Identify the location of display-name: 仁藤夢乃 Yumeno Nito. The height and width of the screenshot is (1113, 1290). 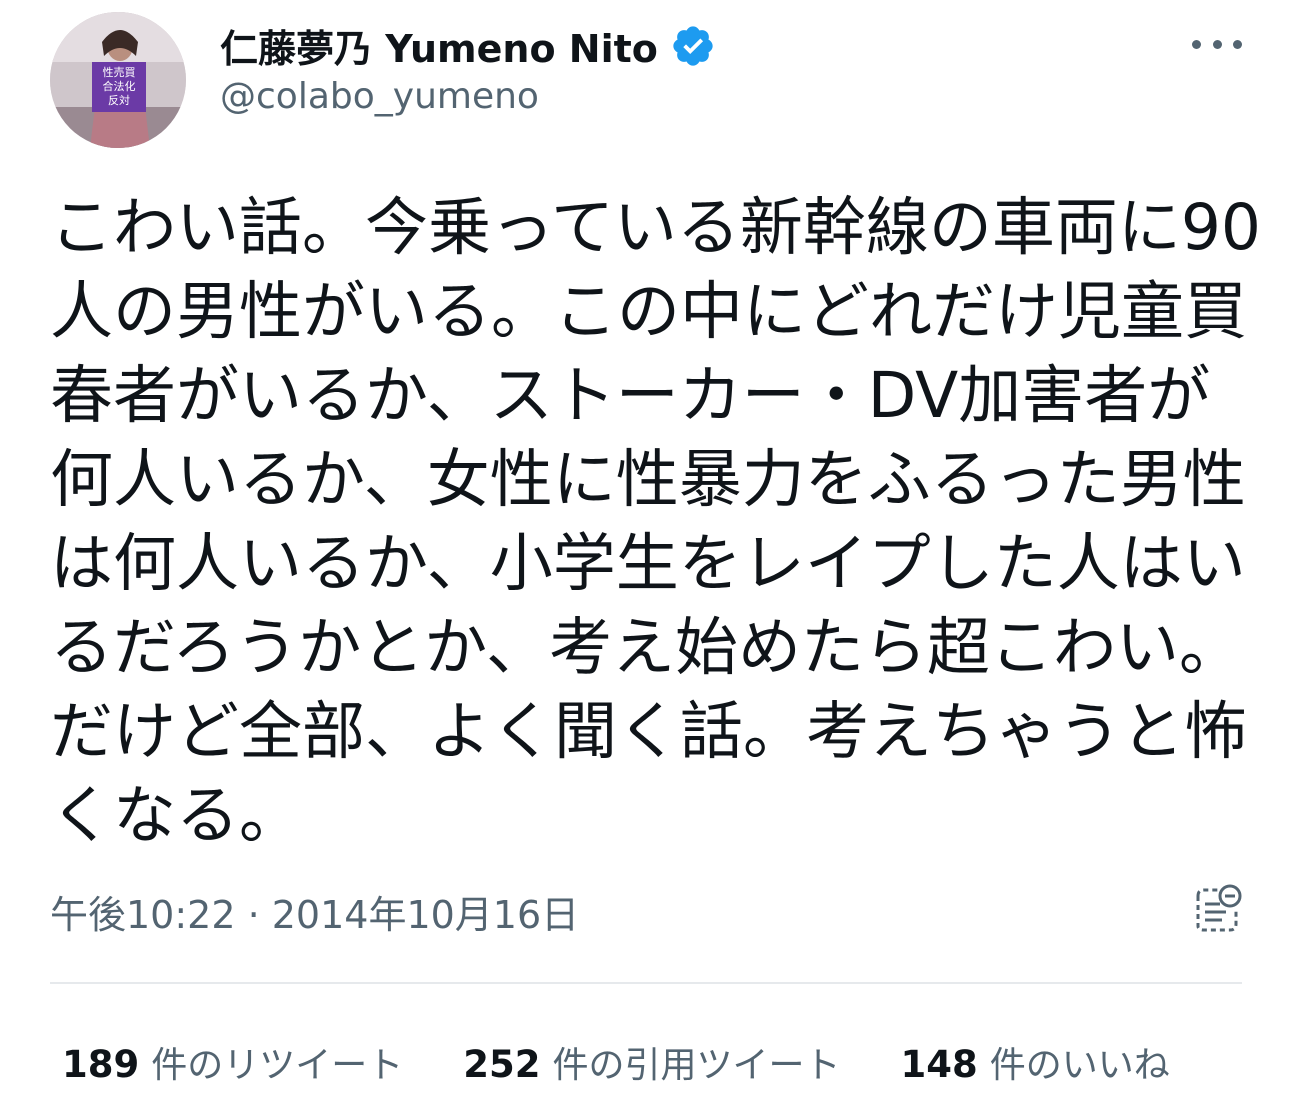
(439, 45).